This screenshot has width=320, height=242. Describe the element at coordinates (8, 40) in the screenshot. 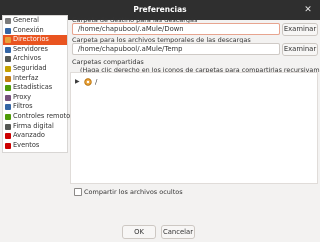

I see `folder-icon` at that location.